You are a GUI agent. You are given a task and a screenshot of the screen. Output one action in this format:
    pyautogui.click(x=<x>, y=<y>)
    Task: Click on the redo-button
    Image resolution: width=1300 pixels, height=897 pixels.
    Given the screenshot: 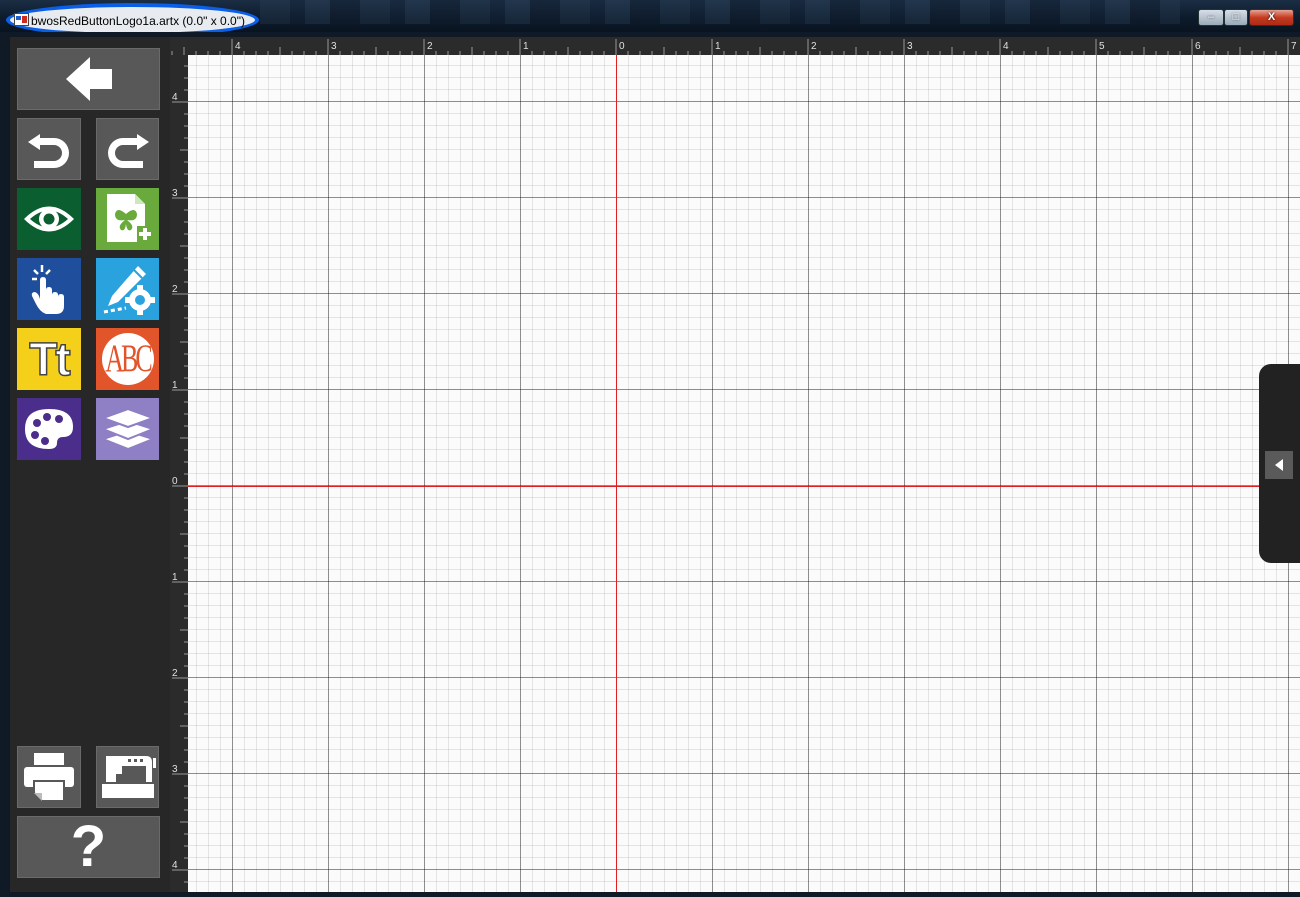 What is the action you would take?
    pyautogui.click(x=127, y=149)
    